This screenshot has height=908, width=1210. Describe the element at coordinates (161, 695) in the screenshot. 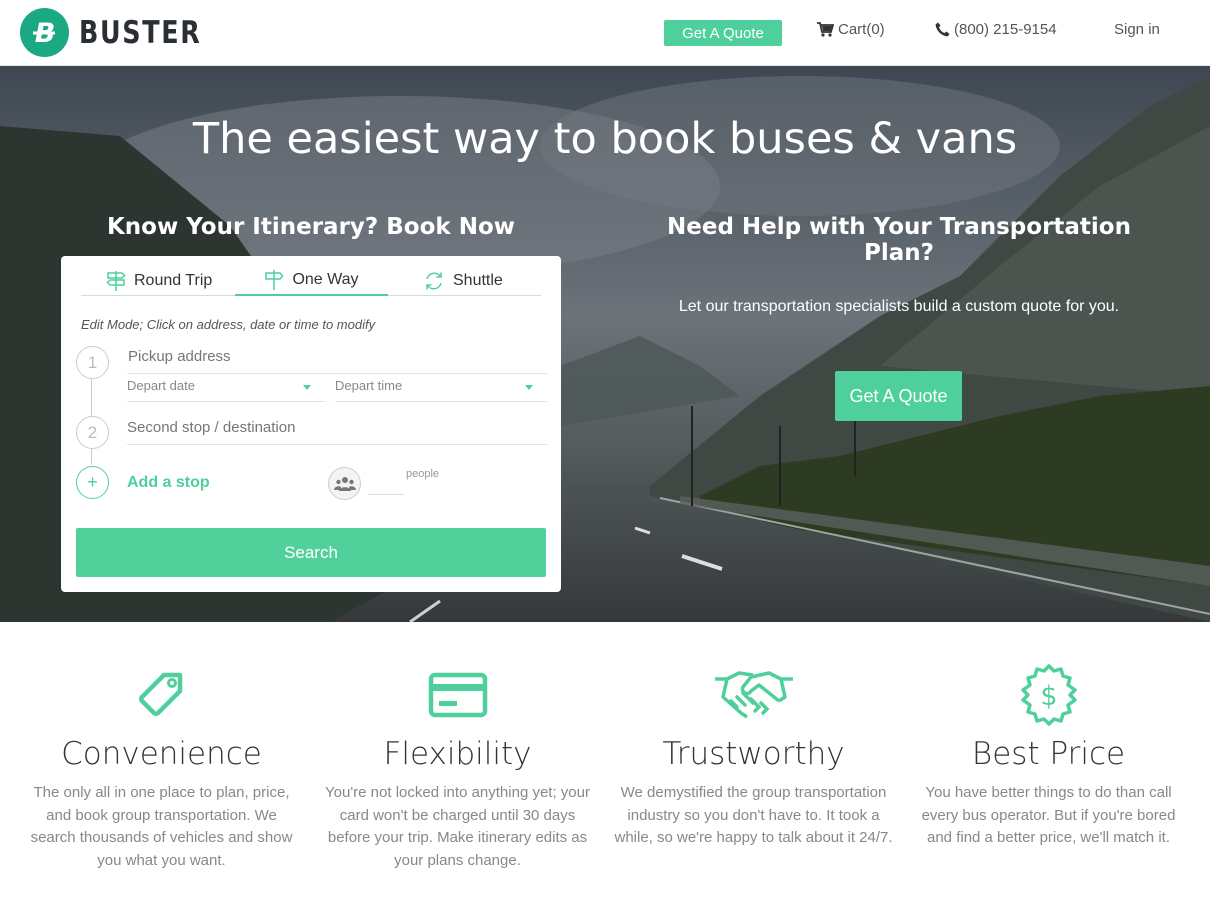

I see `tag-icon` at that location.